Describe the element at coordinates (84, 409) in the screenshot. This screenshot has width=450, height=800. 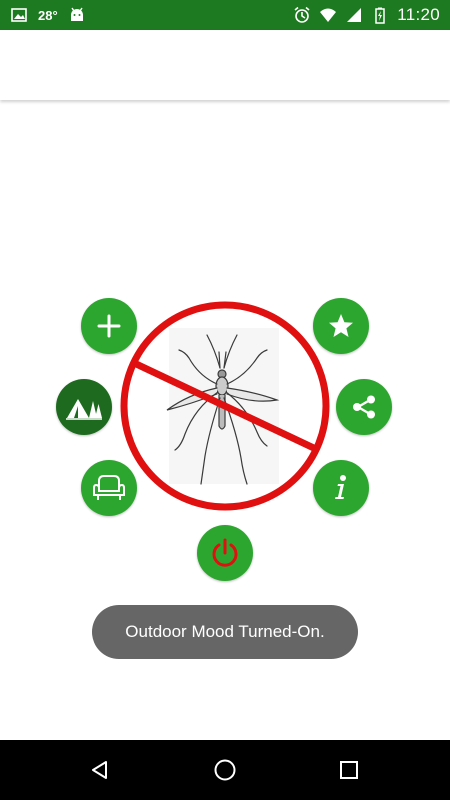
I see `camp-tent-icon` at that location.